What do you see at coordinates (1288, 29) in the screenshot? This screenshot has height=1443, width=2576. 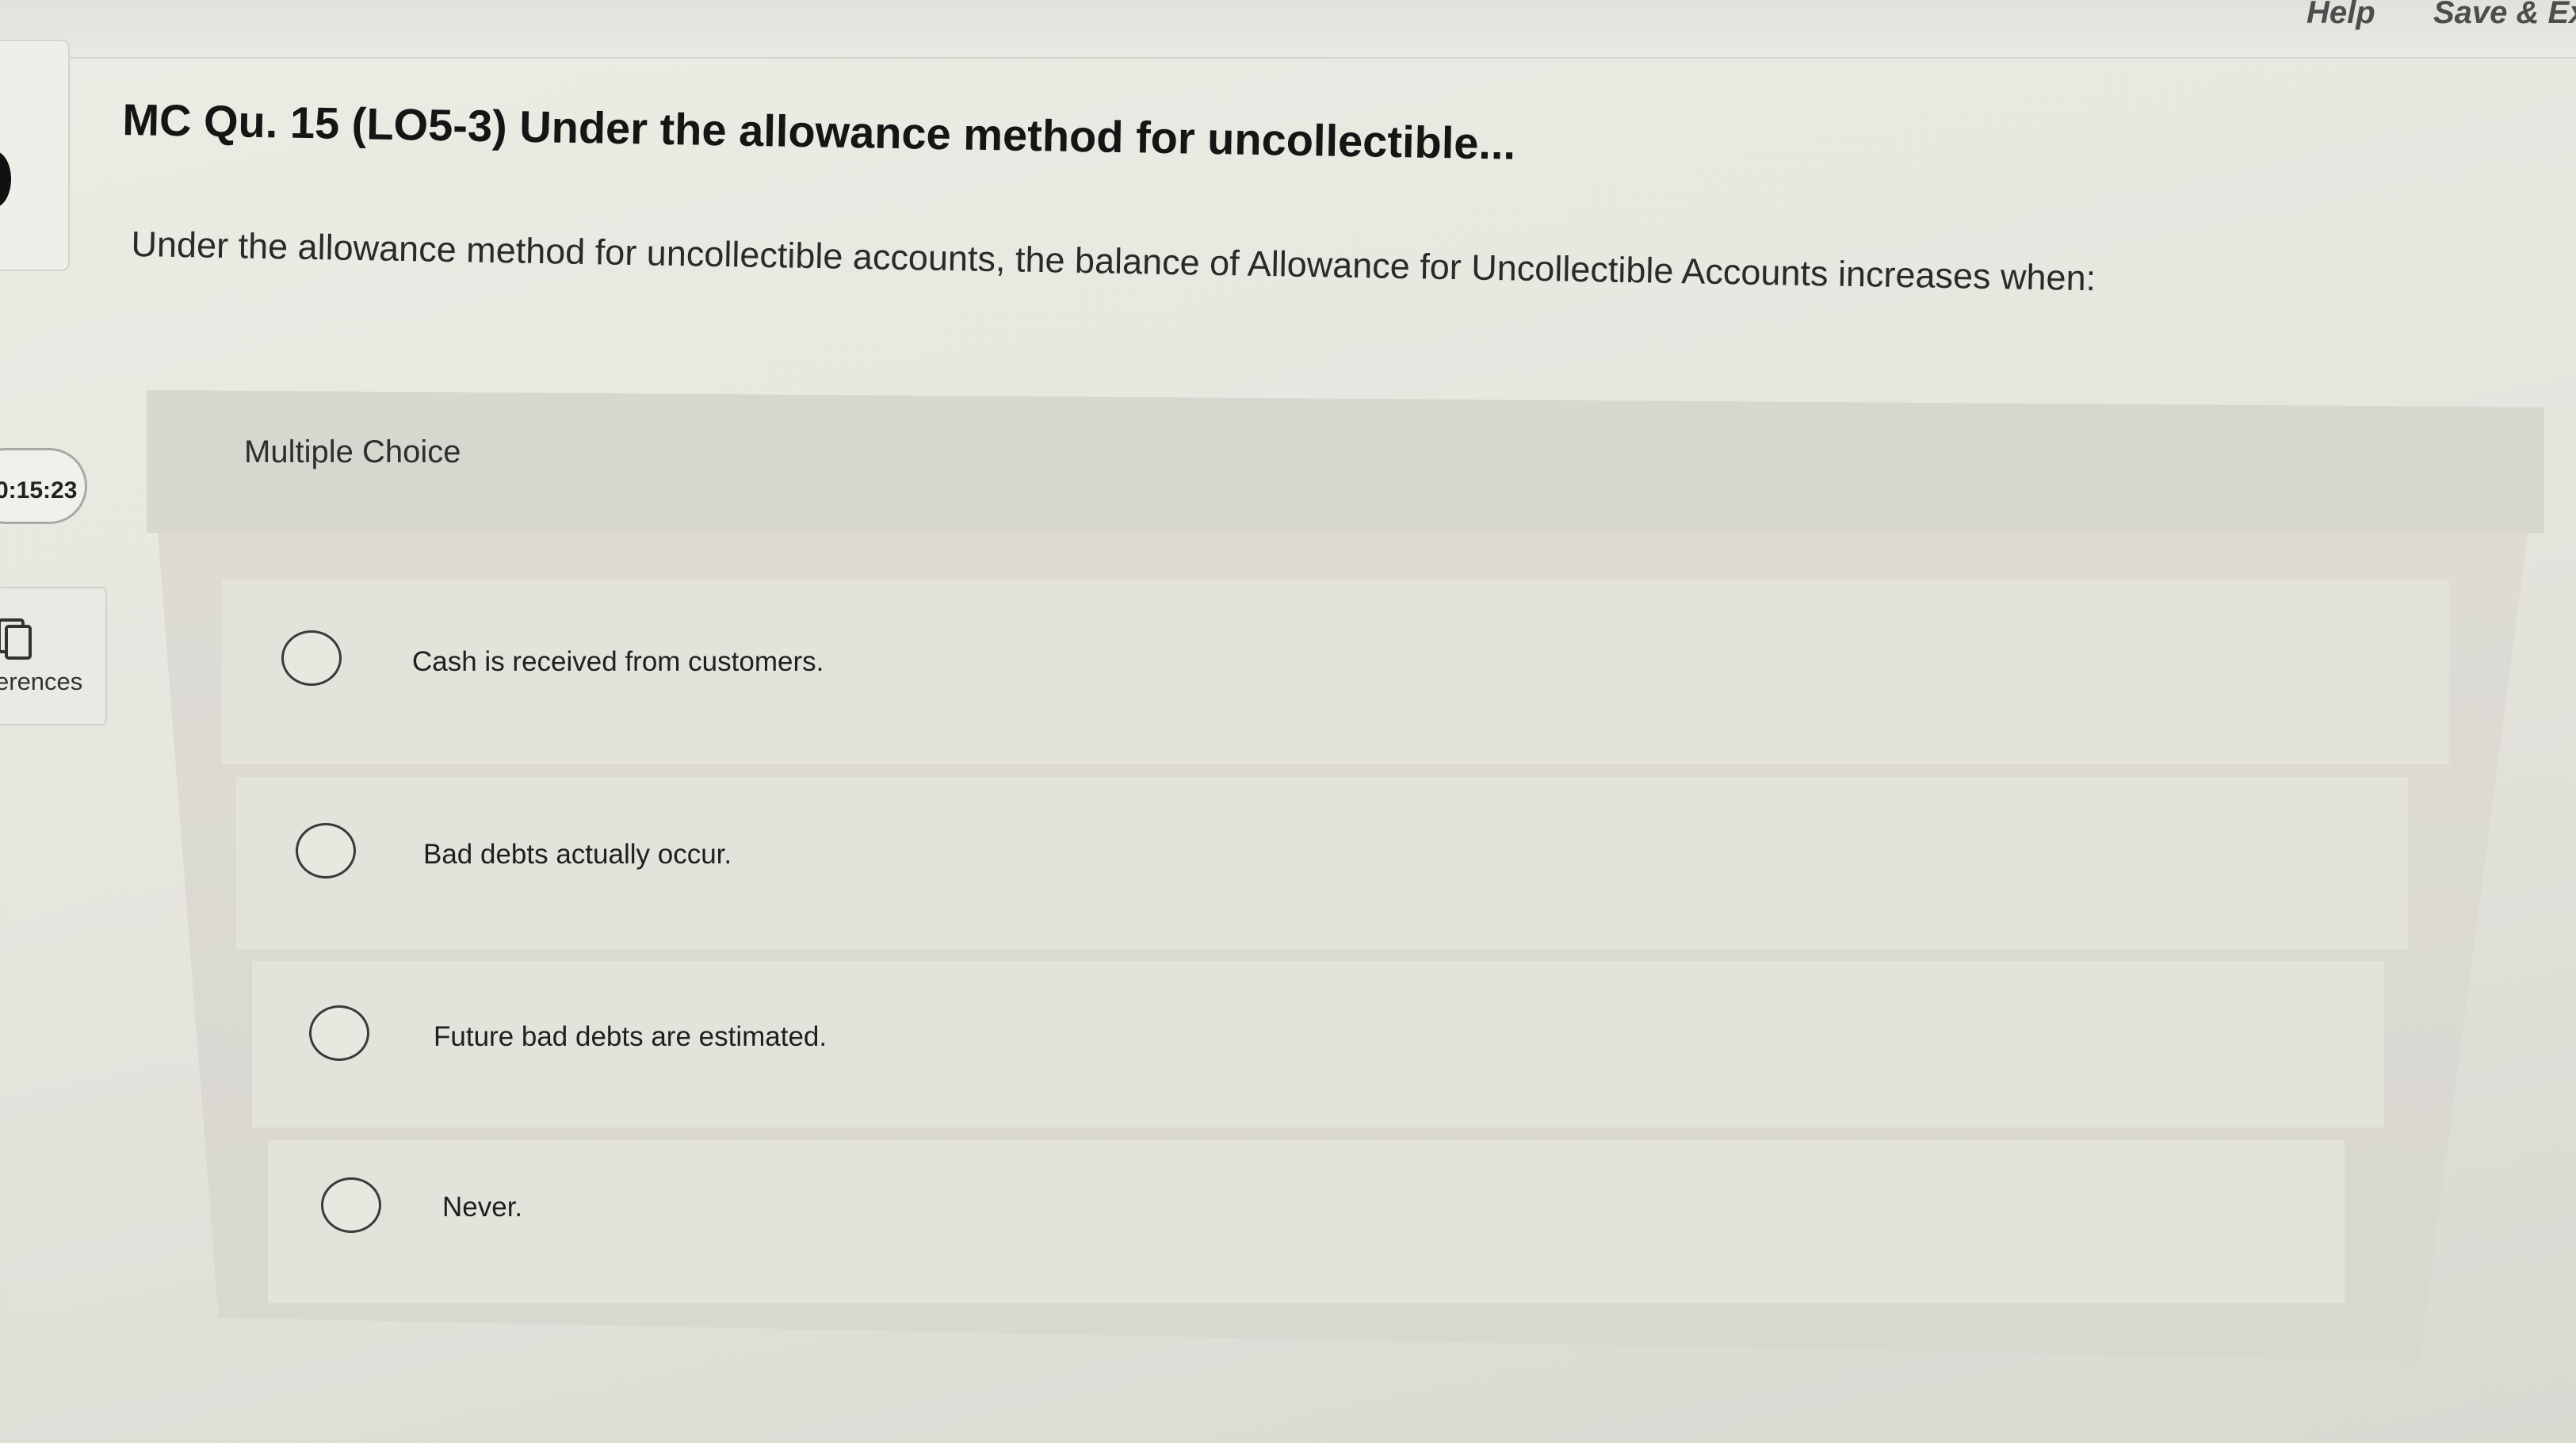 I see `top-bar` at bounding box center [1288, 29].